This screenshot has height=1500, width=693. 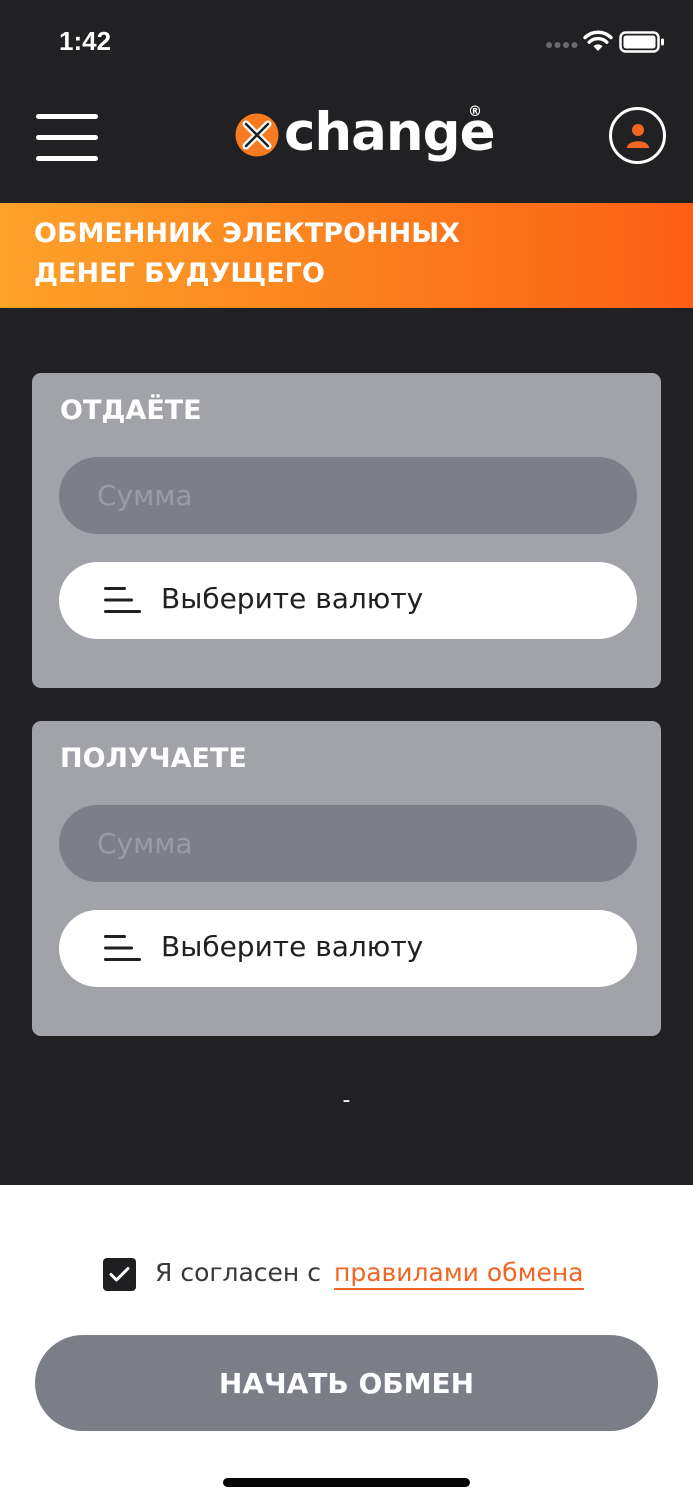 I want to click on profile-button, so click(x=637, y=135).